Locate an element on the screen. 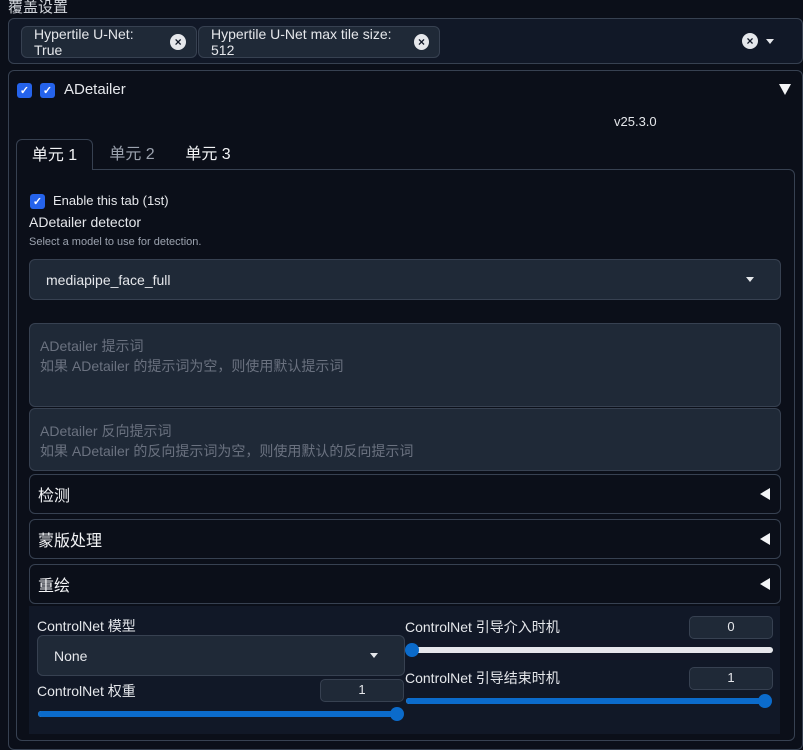 The image size is (803, 750). enable-tab-checkbox: ✓ is located at coordinates (37, 201).